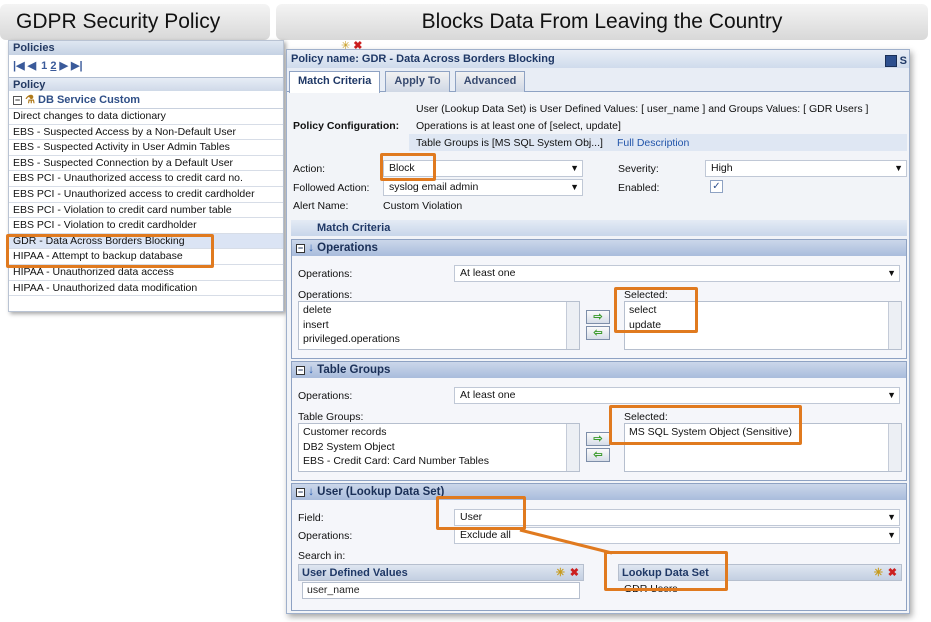 The width and height of the screenshot is (931, 622). I want to click on connector-arrow, so click(566, 541).